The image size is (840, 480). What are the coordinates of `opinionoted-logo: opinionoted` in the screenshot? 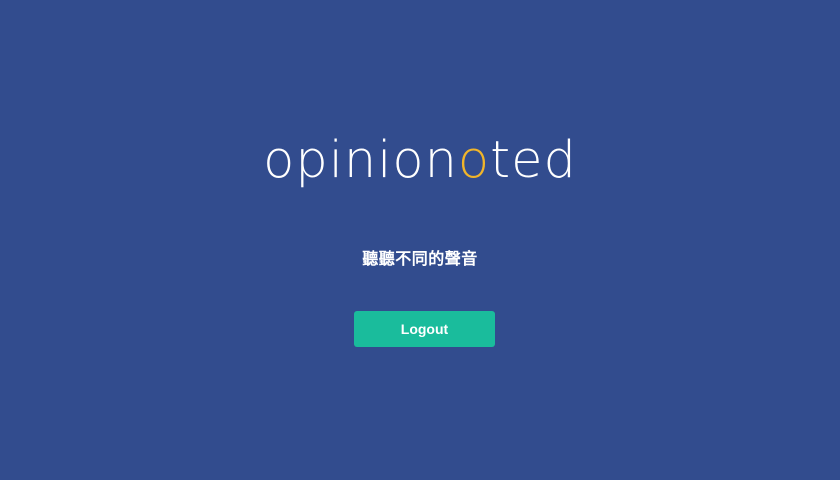 It's located at (420, 161).